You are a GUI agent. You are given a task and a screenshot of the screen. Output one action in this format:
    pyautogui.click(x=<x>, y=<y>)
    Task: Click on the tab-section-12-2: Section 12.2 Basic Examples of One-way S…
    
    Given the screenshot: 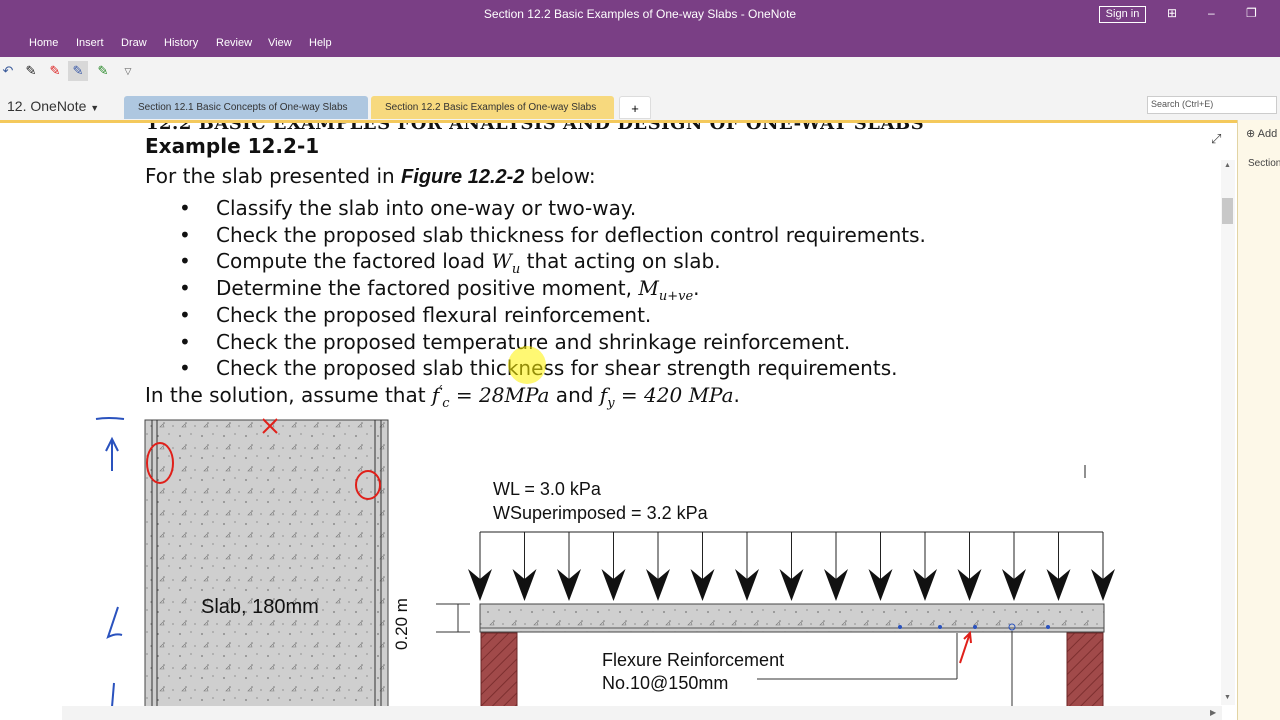 What is the action you would take?
    pyautogui.click(x=492, y=107)
    